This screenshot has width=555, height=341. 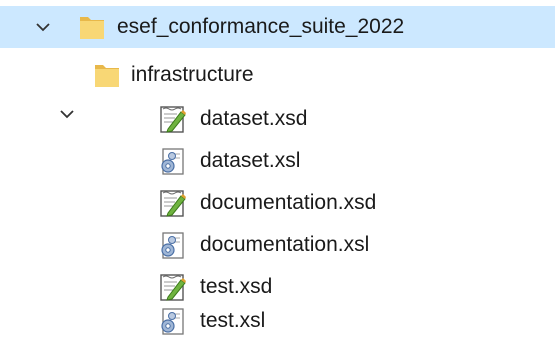 What do you see at coordinates (192, 74) in the screenshot?
I see `tree-item-label: infrastructure` at bounding box center [192, 74].